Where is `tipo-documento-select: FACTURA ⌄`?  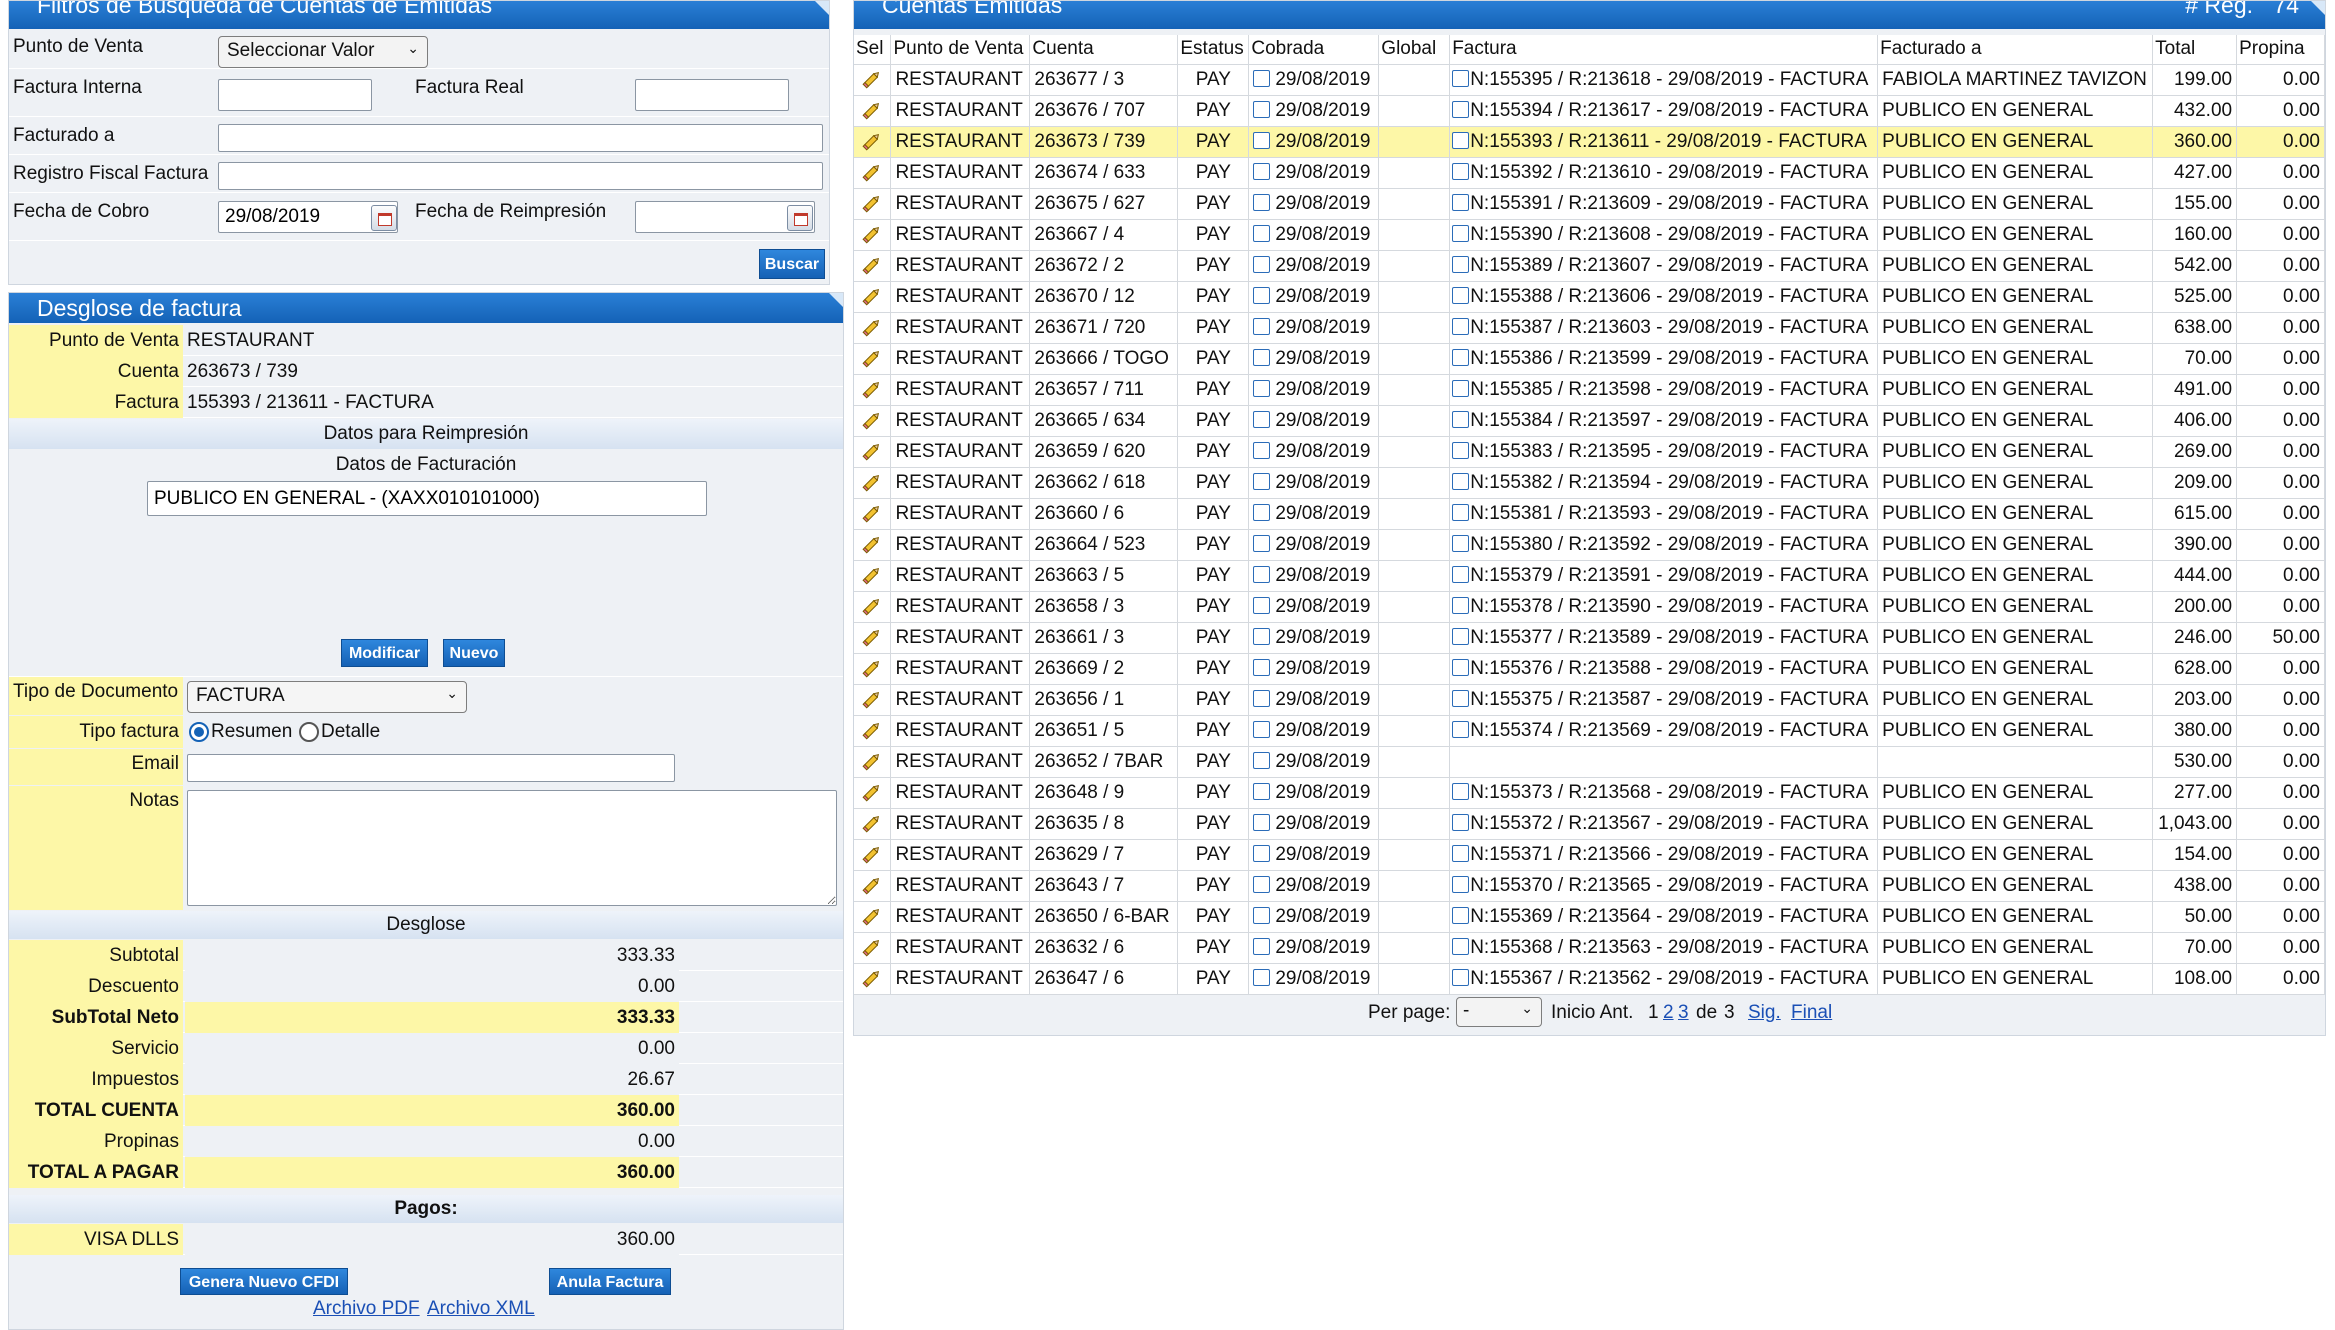 tipo-documento-select: FACTURA ⌄ is located at coordinates (327, 697).